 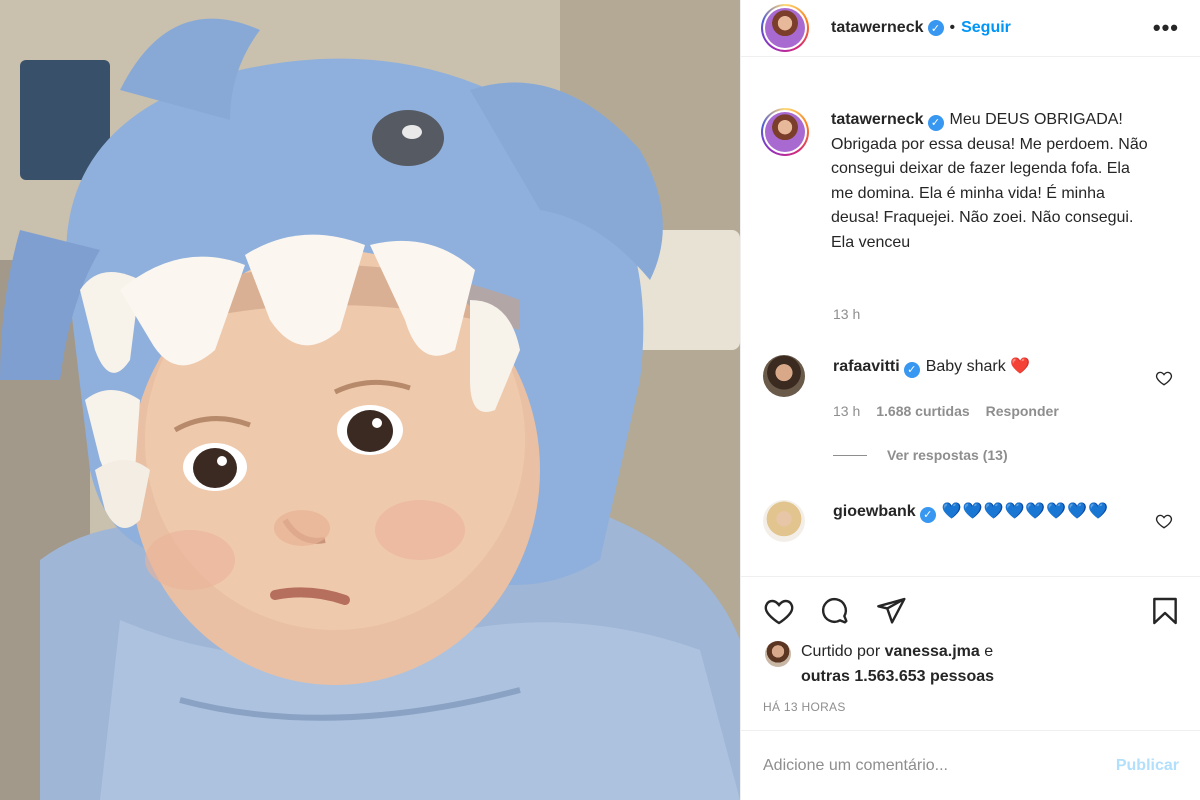 What do you see at coordinates (989, 651) in the screenshot?
I see `liked-by-middle: e` at bounding box center [989, 651].